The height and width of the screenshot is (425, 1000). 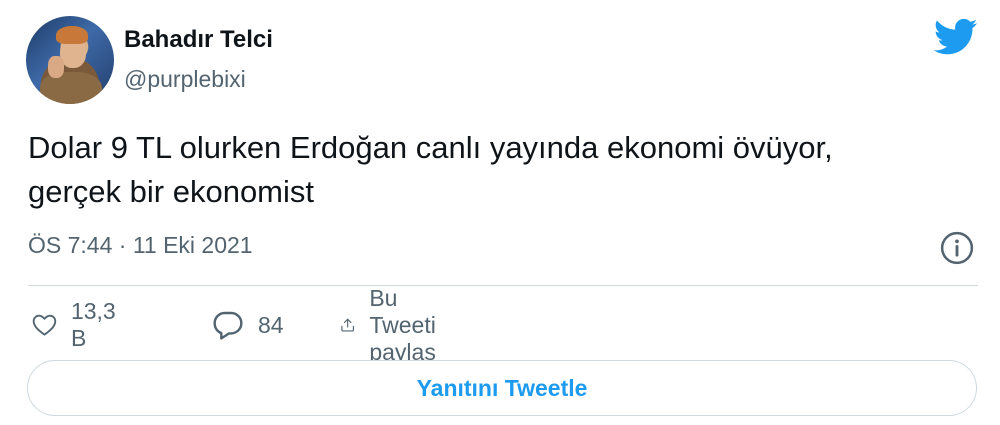 What do you see at coordinates (402, 324) in the screenshot?
I see `share-label: Bu Tweeti paylaş` at bounding box center [402, 324].